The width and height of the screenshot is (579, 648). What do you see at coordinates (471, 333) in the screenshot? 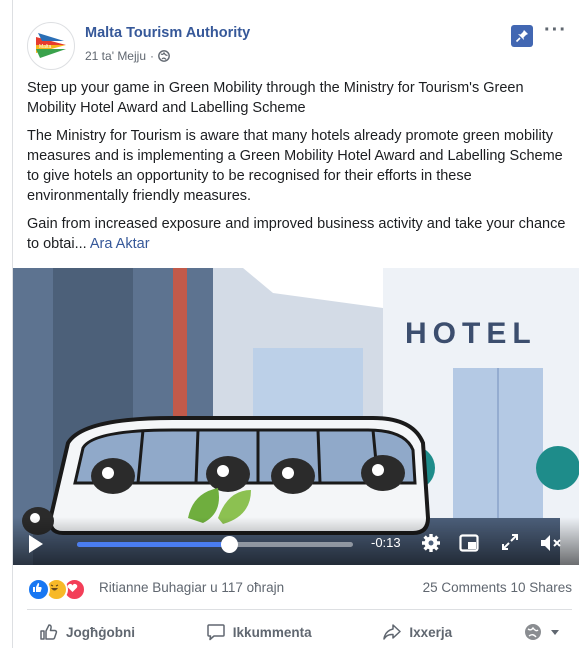
I see `hotel-sign: HOTEL` at bounding box center [471, 333].